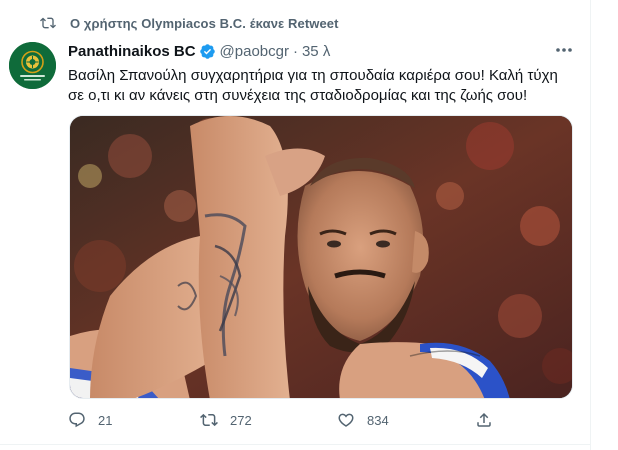  I want to click on share-button, so click(484, 420).